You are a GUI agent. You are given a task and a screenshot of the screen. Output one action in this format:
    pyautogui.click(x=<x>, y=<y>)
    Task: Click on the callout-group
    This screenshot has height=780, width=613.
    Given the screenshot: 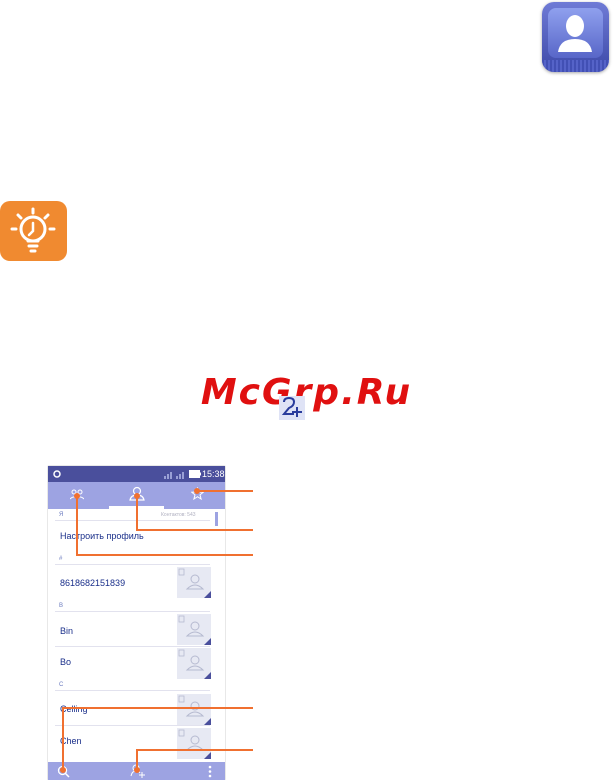 What is the action you would take?
    pyautogui.click(x=156, y=630)
    